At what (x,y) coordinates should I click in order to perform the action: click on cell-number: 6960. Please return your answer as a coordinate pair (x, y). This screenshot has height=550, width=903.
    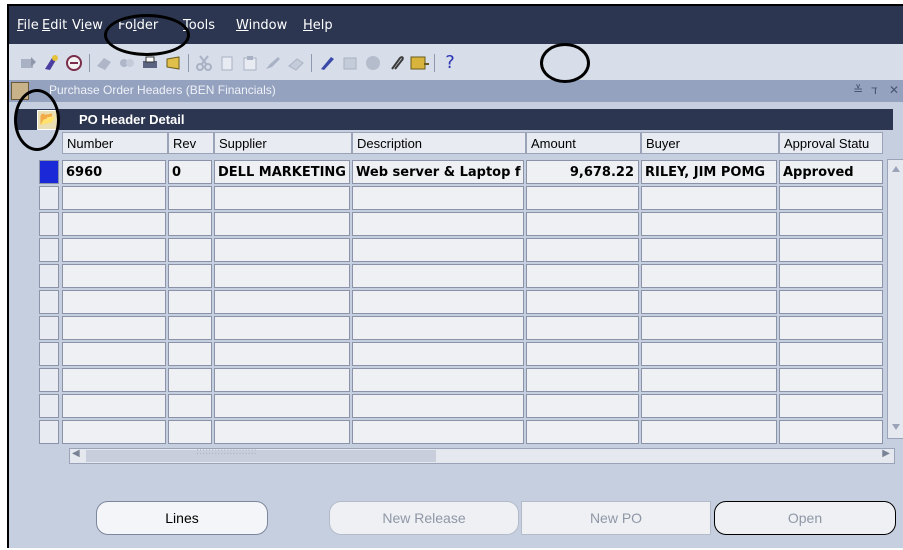
    Looking at the image, I should click on (114, 172).